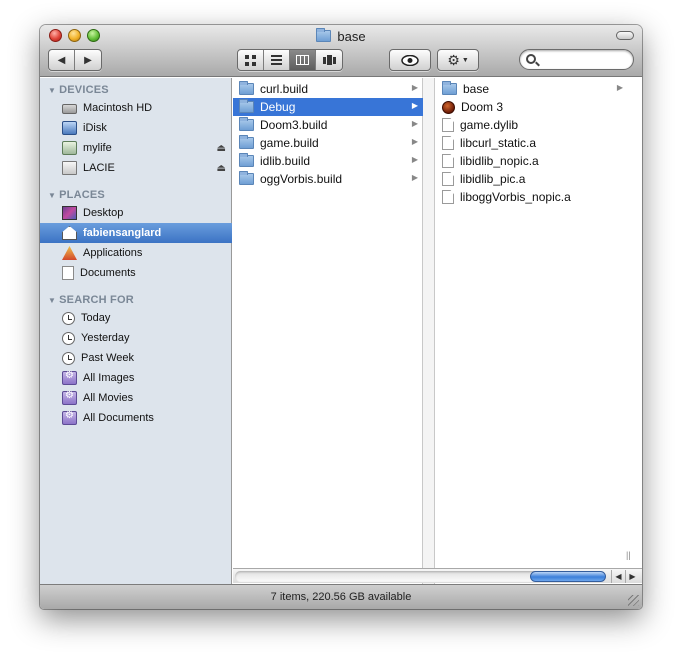 The image size is (682, 664). I want to click on sidebar-item-idisk: iDisk, so click(136, 128).